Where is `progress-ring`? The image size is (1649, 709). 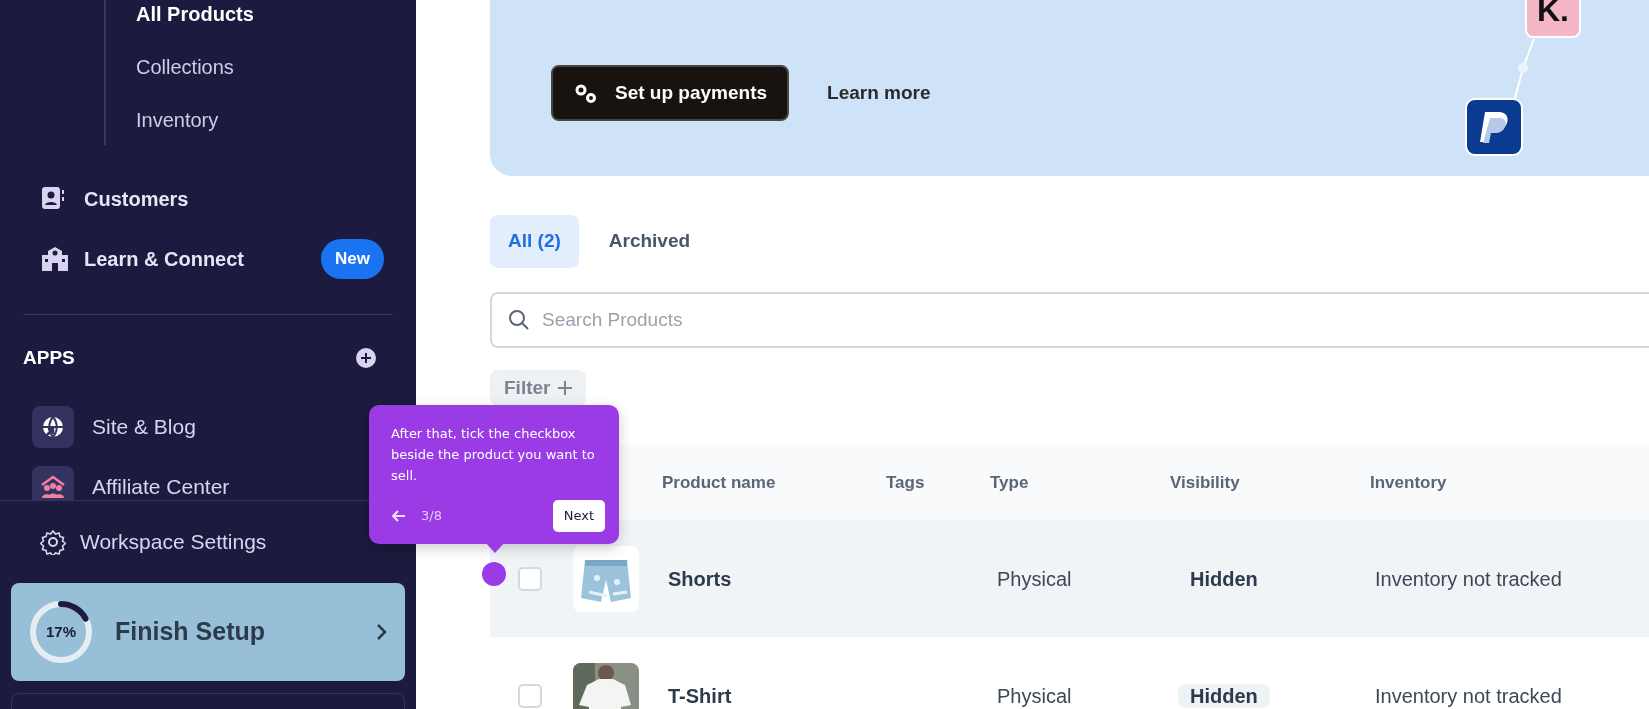
progress-ring is located at coordinates (61, 632).